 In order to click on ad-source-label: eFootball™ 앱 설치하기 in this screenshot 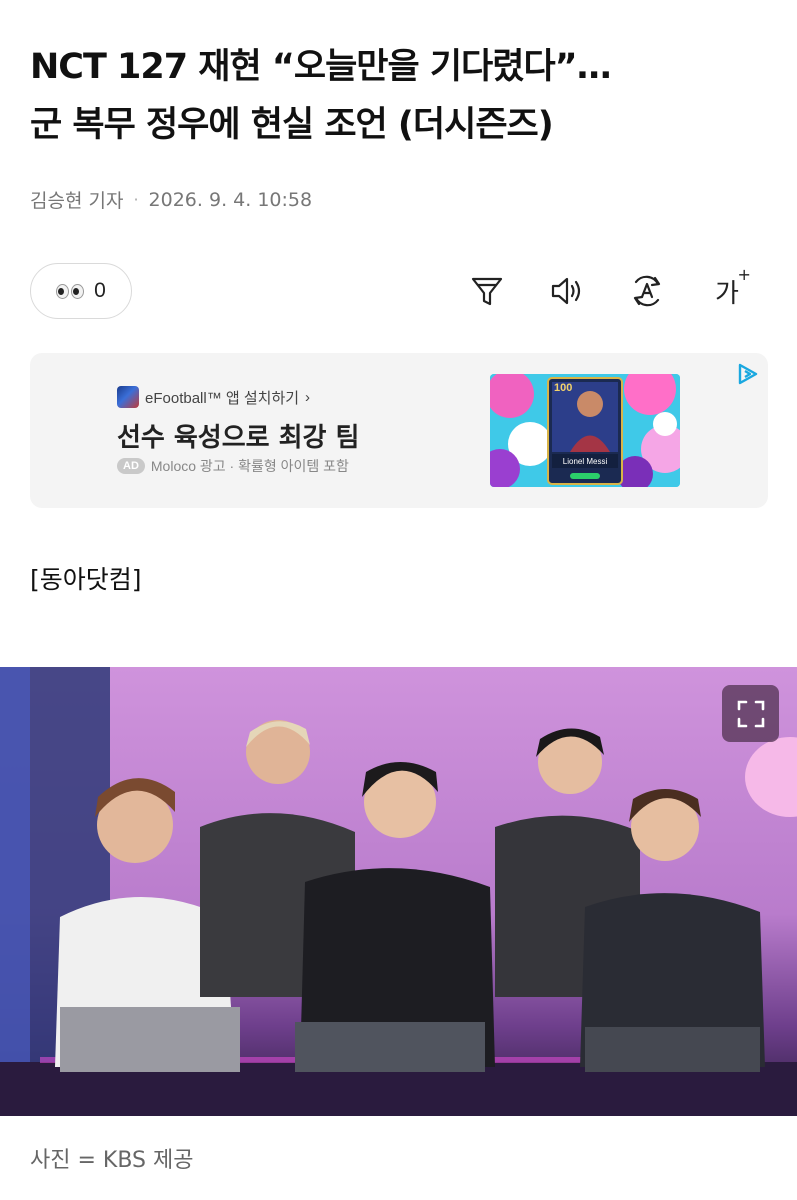, I will do `click(222, 398)`.